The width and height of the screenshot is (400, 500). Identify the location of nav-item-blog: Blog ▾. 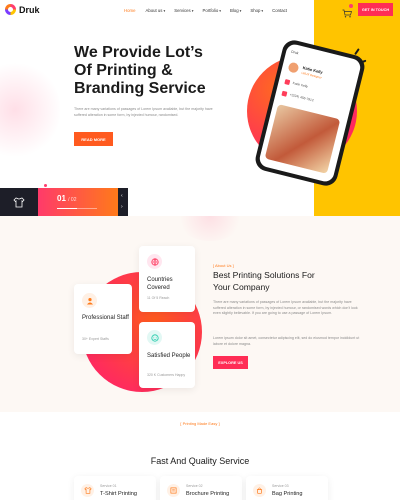
(235, 10).